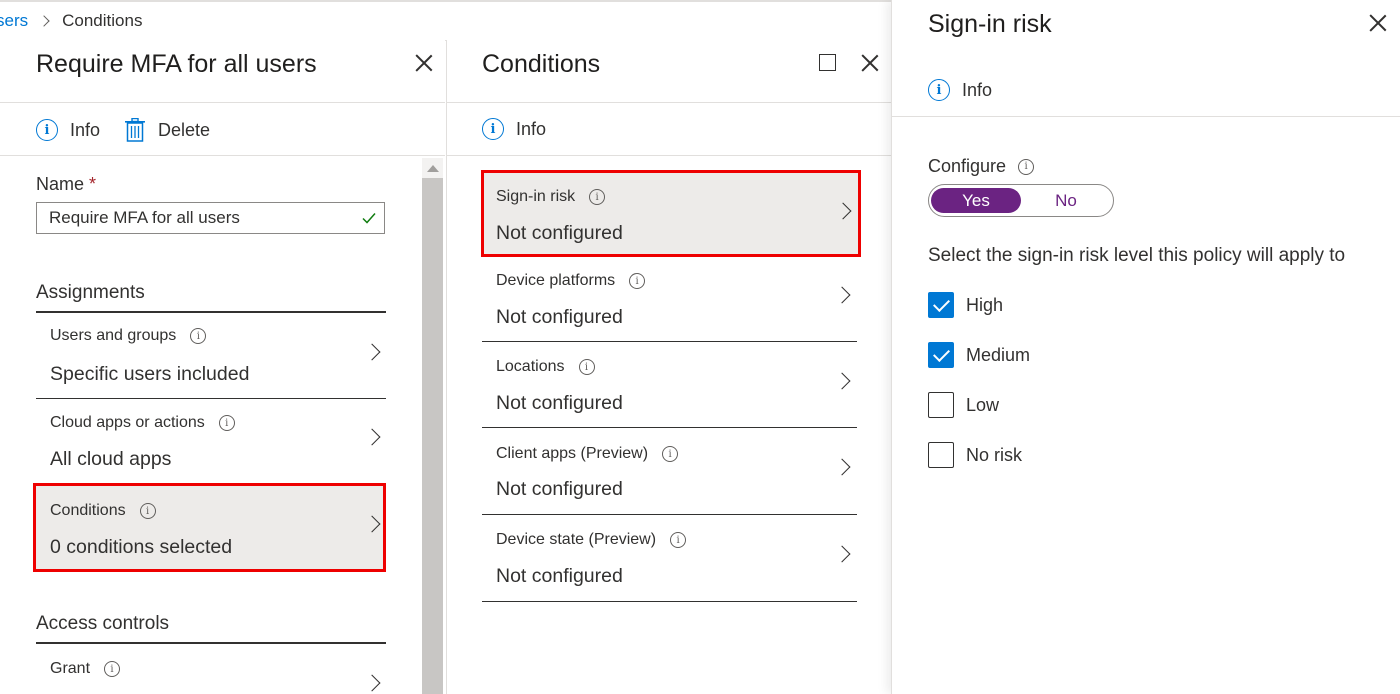 Image resolution: width=1400 pixels, height=694 pixels. What do you see at coordinates (113, 335) in the screenshot?
I see `item-title: Users and groups` at bounding box center [113, 335].